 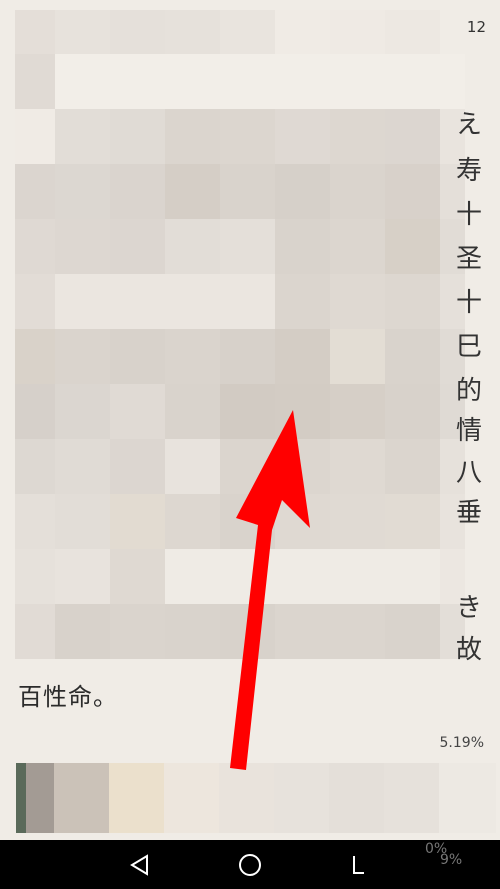 I want to click on side-char: き, so click(x=468, y=608).